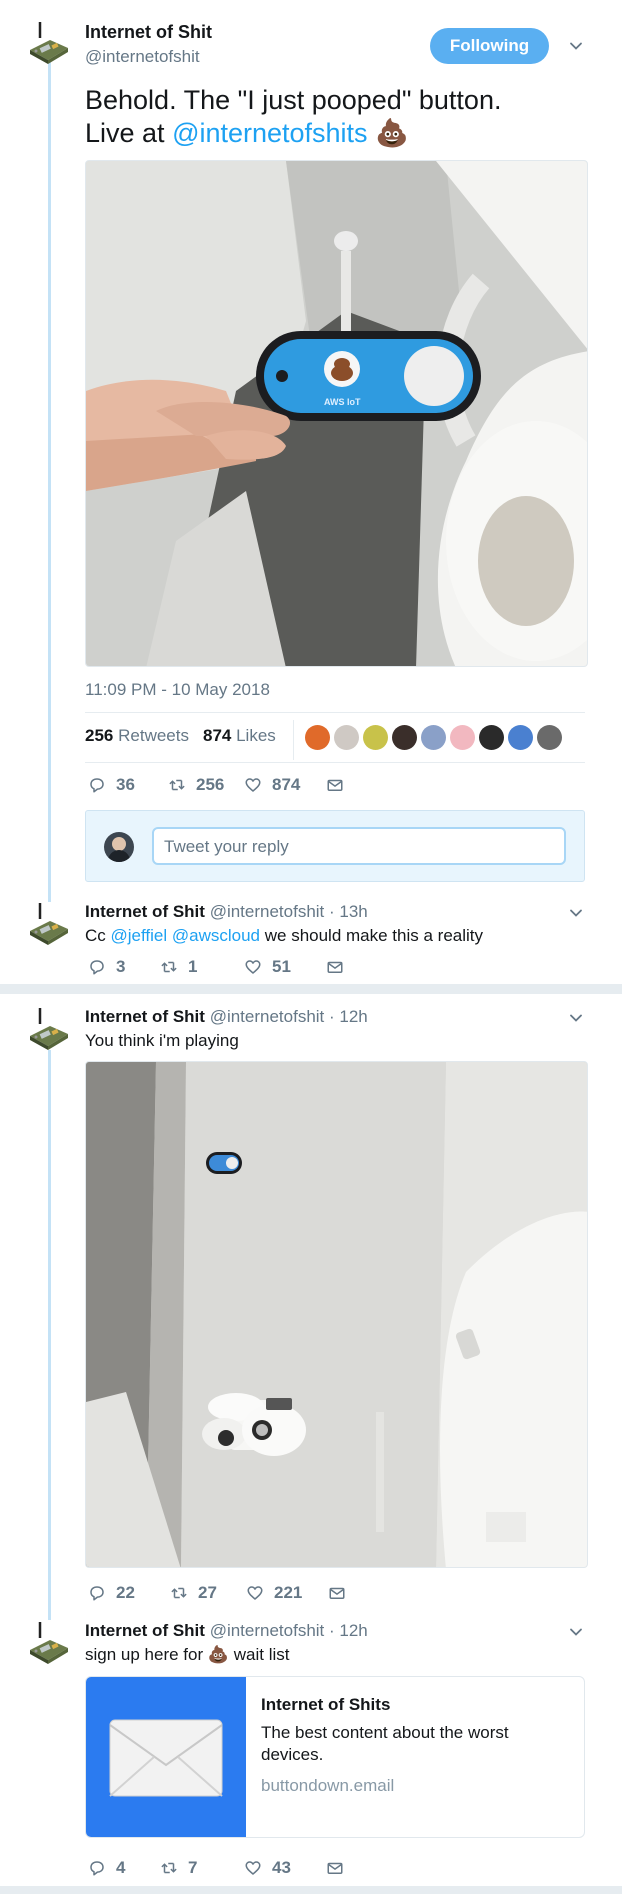 Image resolution: width=622 pixels, height=1894 pixels. I want to click on retweets-count: 256, so click(99, 735).